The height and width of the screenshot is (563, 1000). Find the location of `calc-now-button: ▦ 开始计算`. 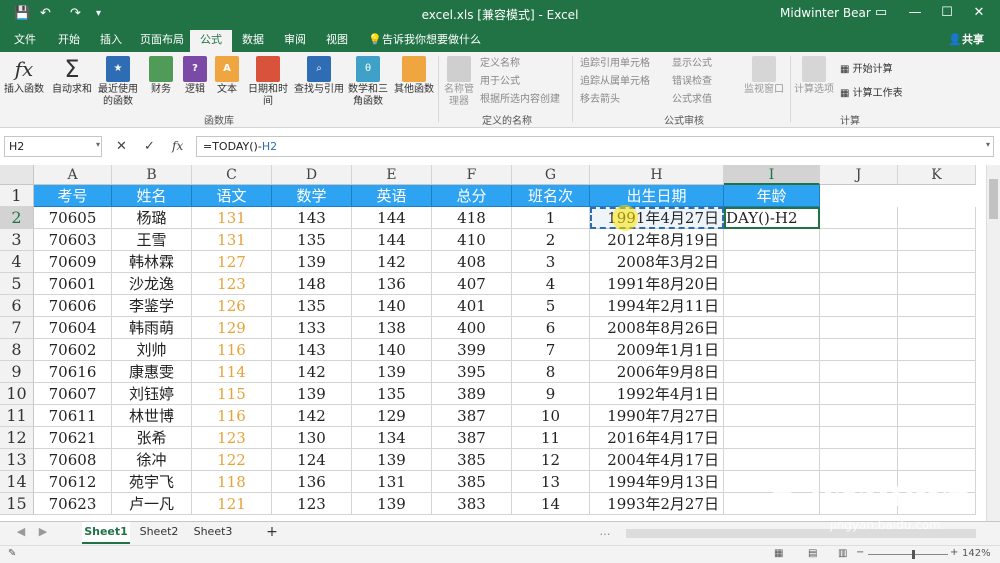

calc-now-button: ▦ 开始计算 is located at coordinates (866, 70).